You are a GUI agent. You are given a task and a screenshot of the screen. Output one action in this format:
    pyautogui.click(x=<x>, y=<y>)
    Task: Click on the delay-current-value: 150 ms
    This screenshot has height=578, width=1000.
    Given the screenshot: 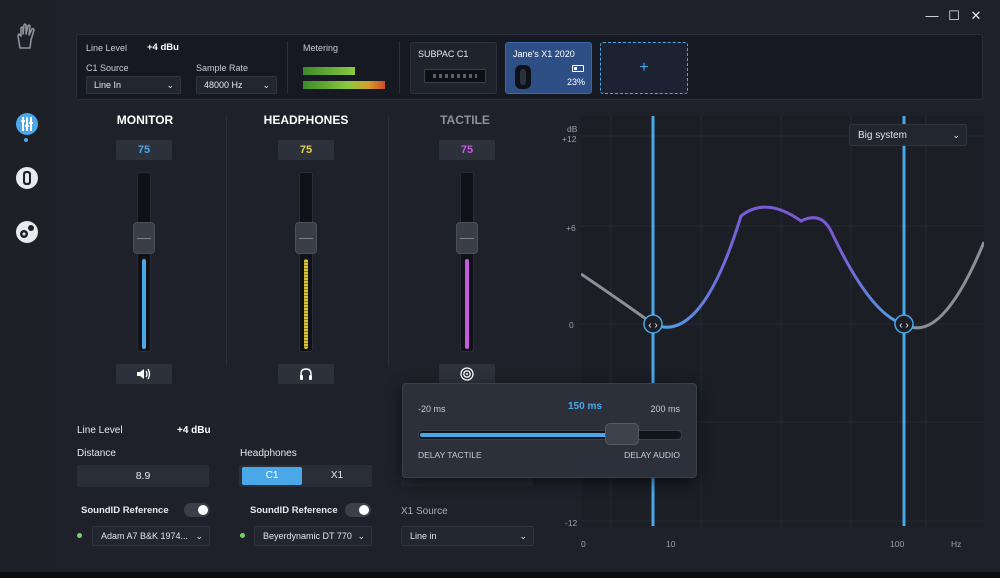 What is the action you would take?
    pyautogui.click(x=585, y=406)
    